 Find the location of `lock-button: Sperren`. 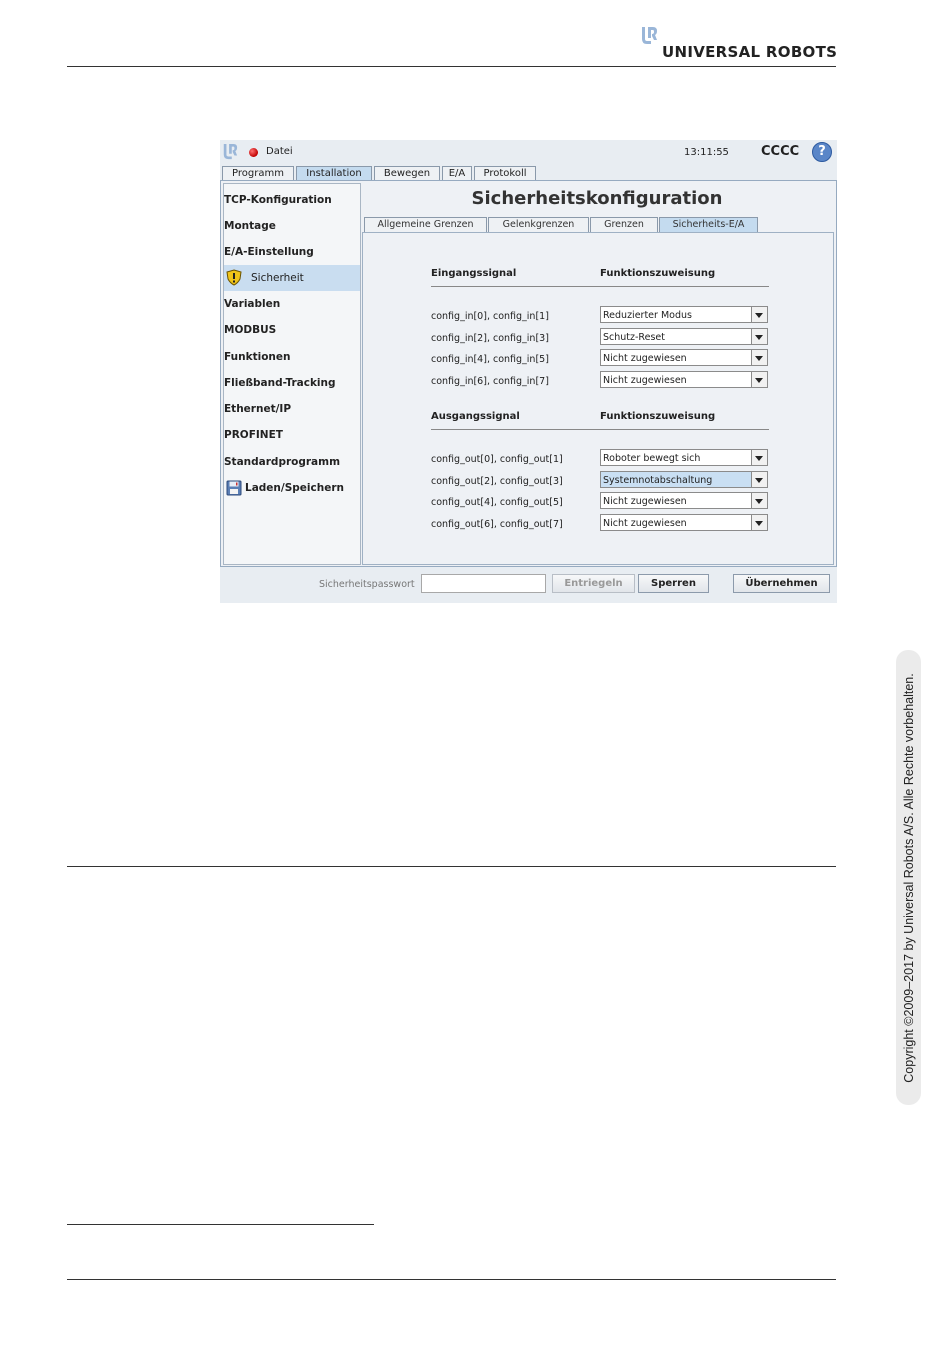

lock-button: Sperren is located at coordinates (673, 583).